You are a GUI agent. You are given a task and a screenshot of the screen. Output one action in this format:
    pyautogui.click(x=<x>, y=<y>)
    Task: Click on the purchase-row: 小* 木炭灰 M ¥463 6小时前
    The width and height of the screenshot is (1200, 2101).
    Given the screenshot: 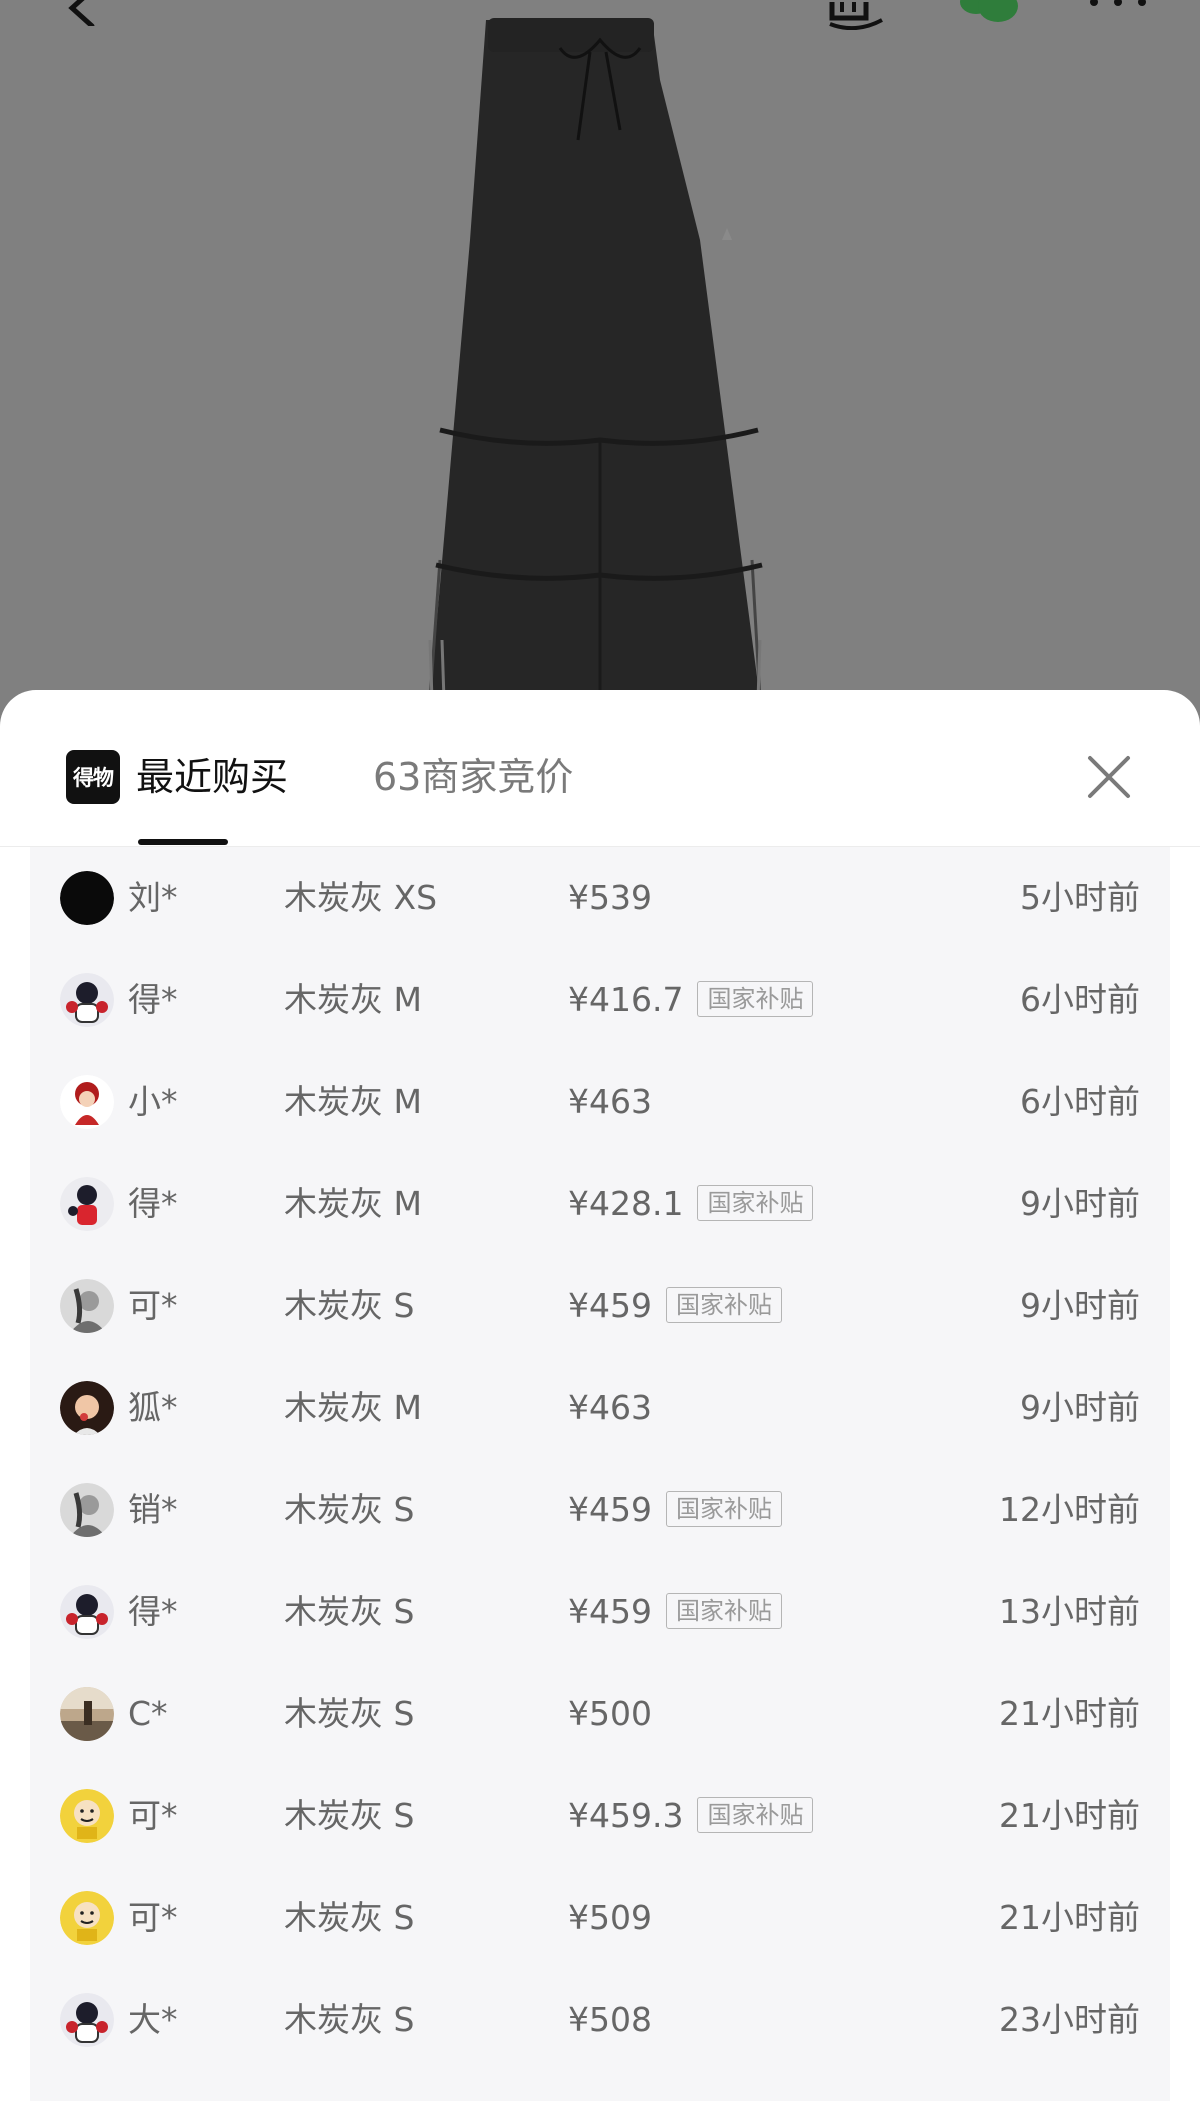 What is the action you would take?
    pyautogui.click(x=600, y=1102)
    